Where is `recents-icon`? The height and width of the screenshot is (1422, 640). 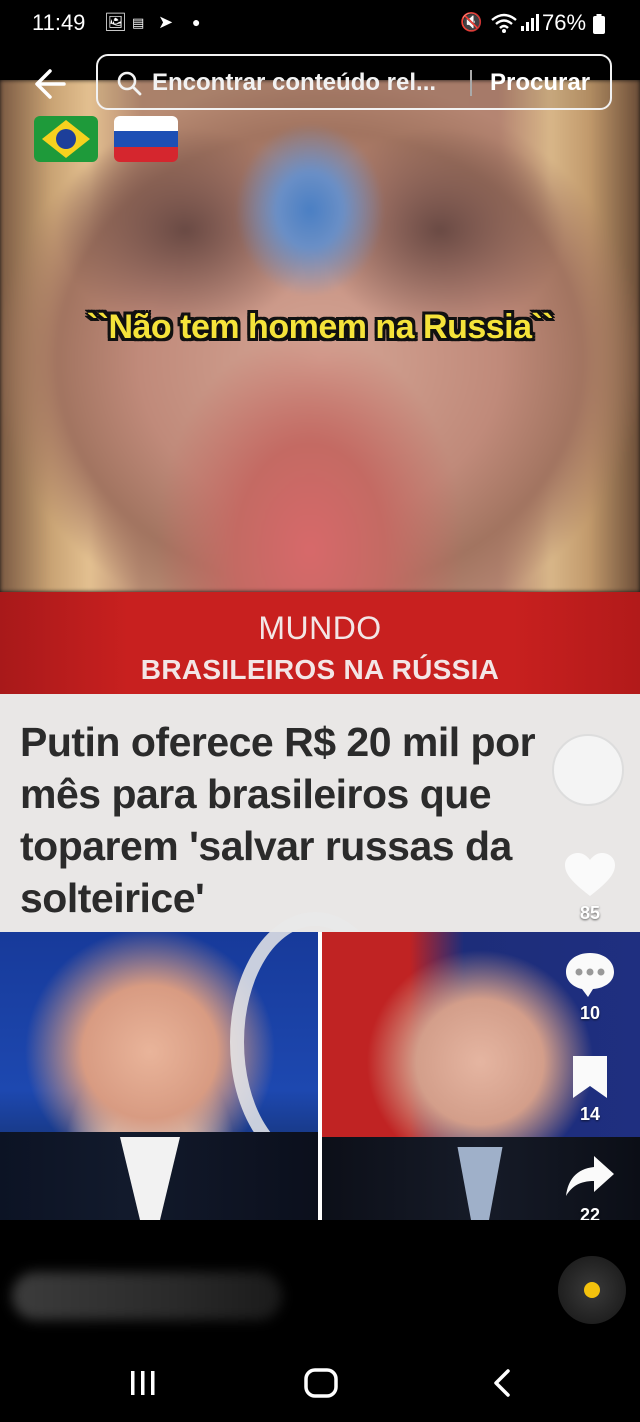
recents-icon is located at coordinates (143, 1383).